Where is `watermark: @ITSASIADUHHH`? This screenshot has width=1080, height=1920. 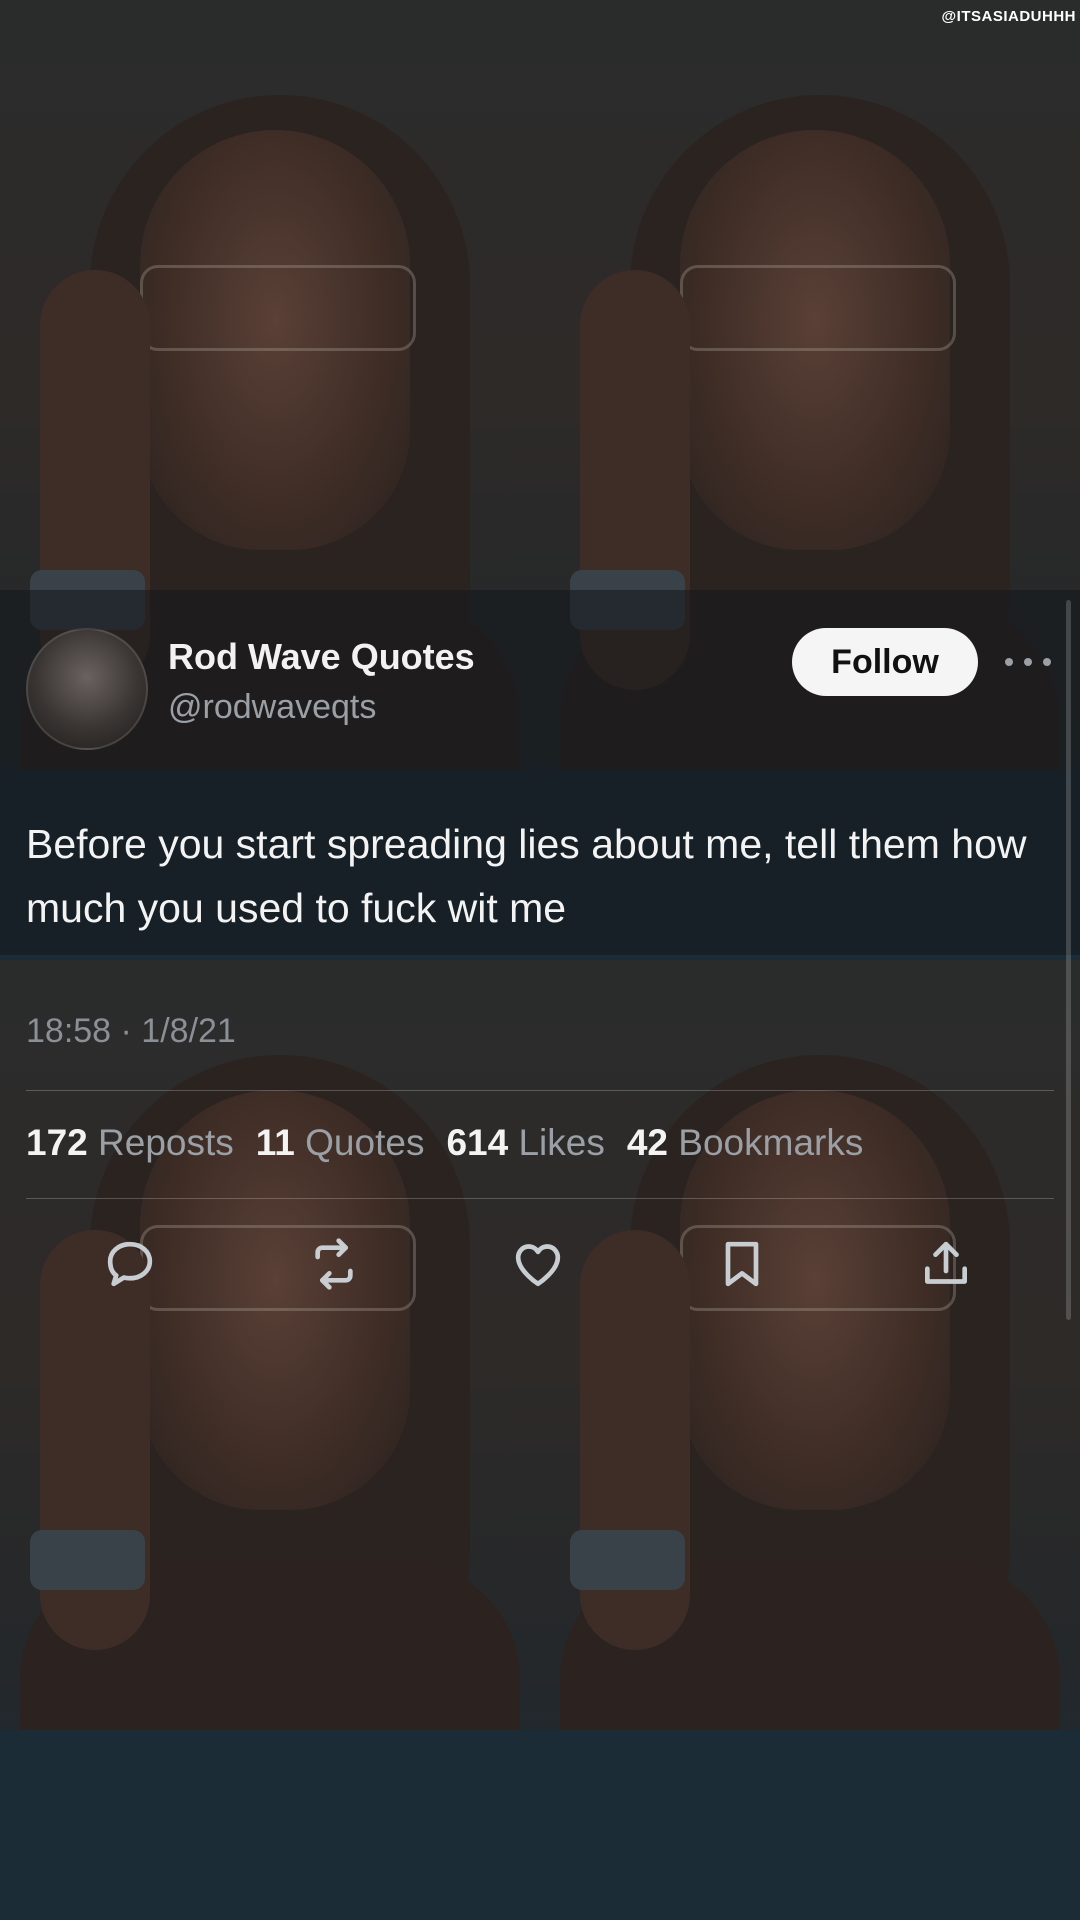
watermark: @ITSASIADUHHH is located at coordinates (1008, 16).